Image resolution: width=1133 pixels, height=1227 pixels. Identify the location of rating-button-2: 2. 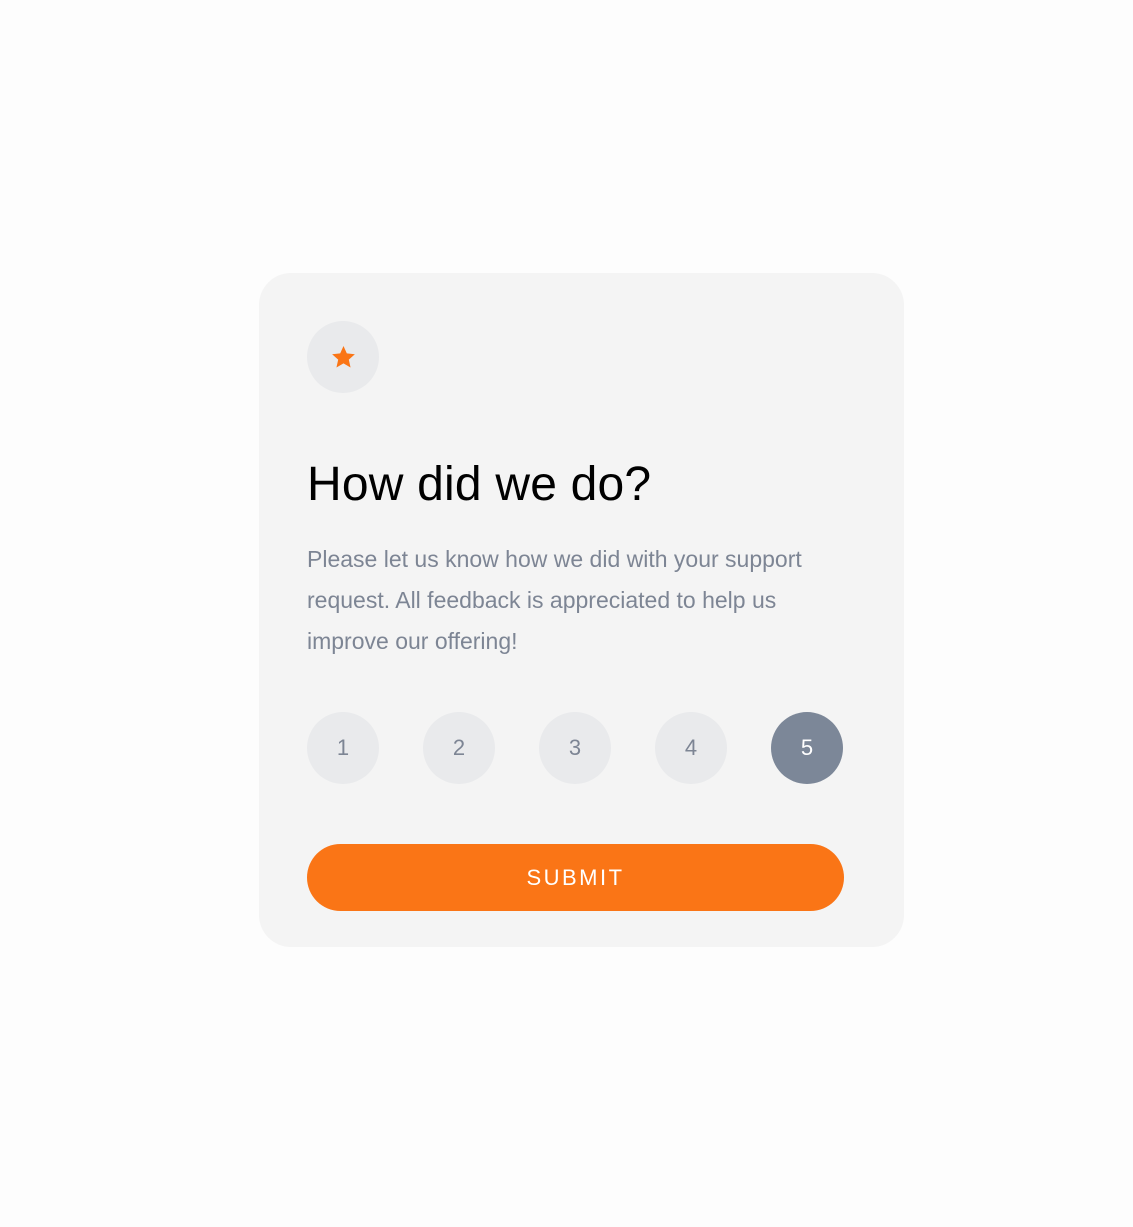
(459, 748).